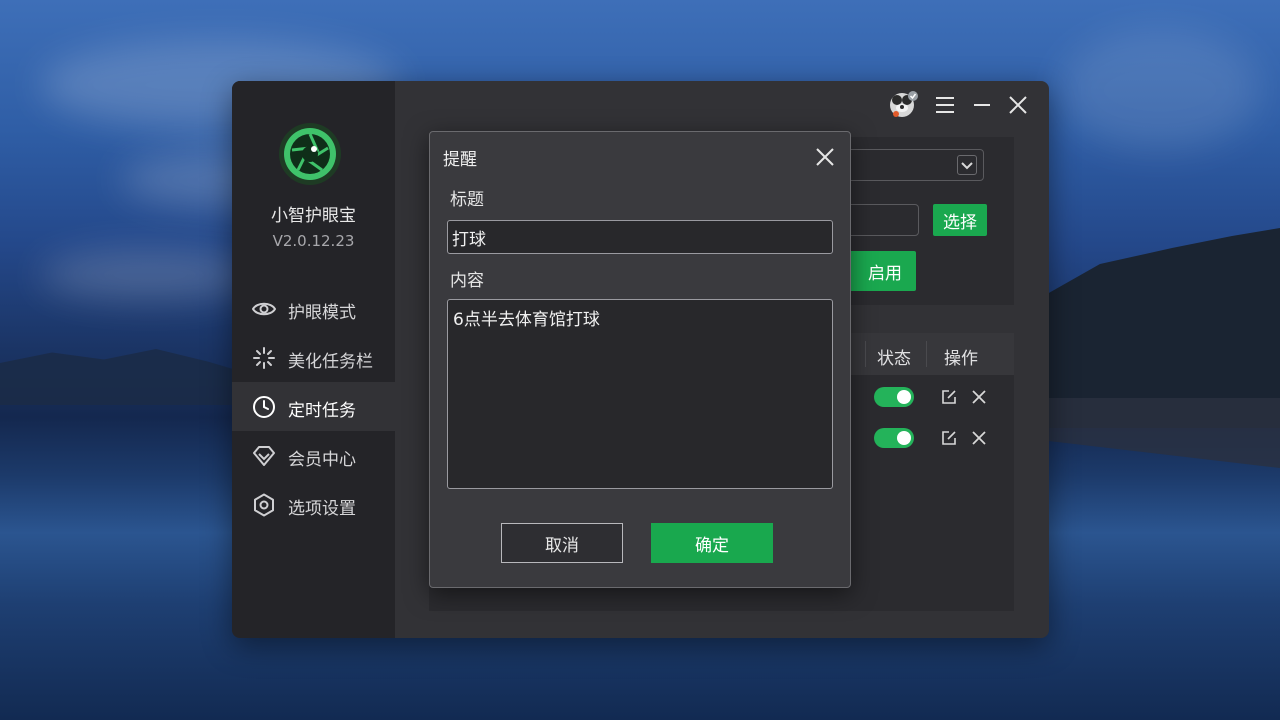  Describe the element at coordinates (313, 241) in the screenshot. I see `app-version: V2.0.12.23` at that location.